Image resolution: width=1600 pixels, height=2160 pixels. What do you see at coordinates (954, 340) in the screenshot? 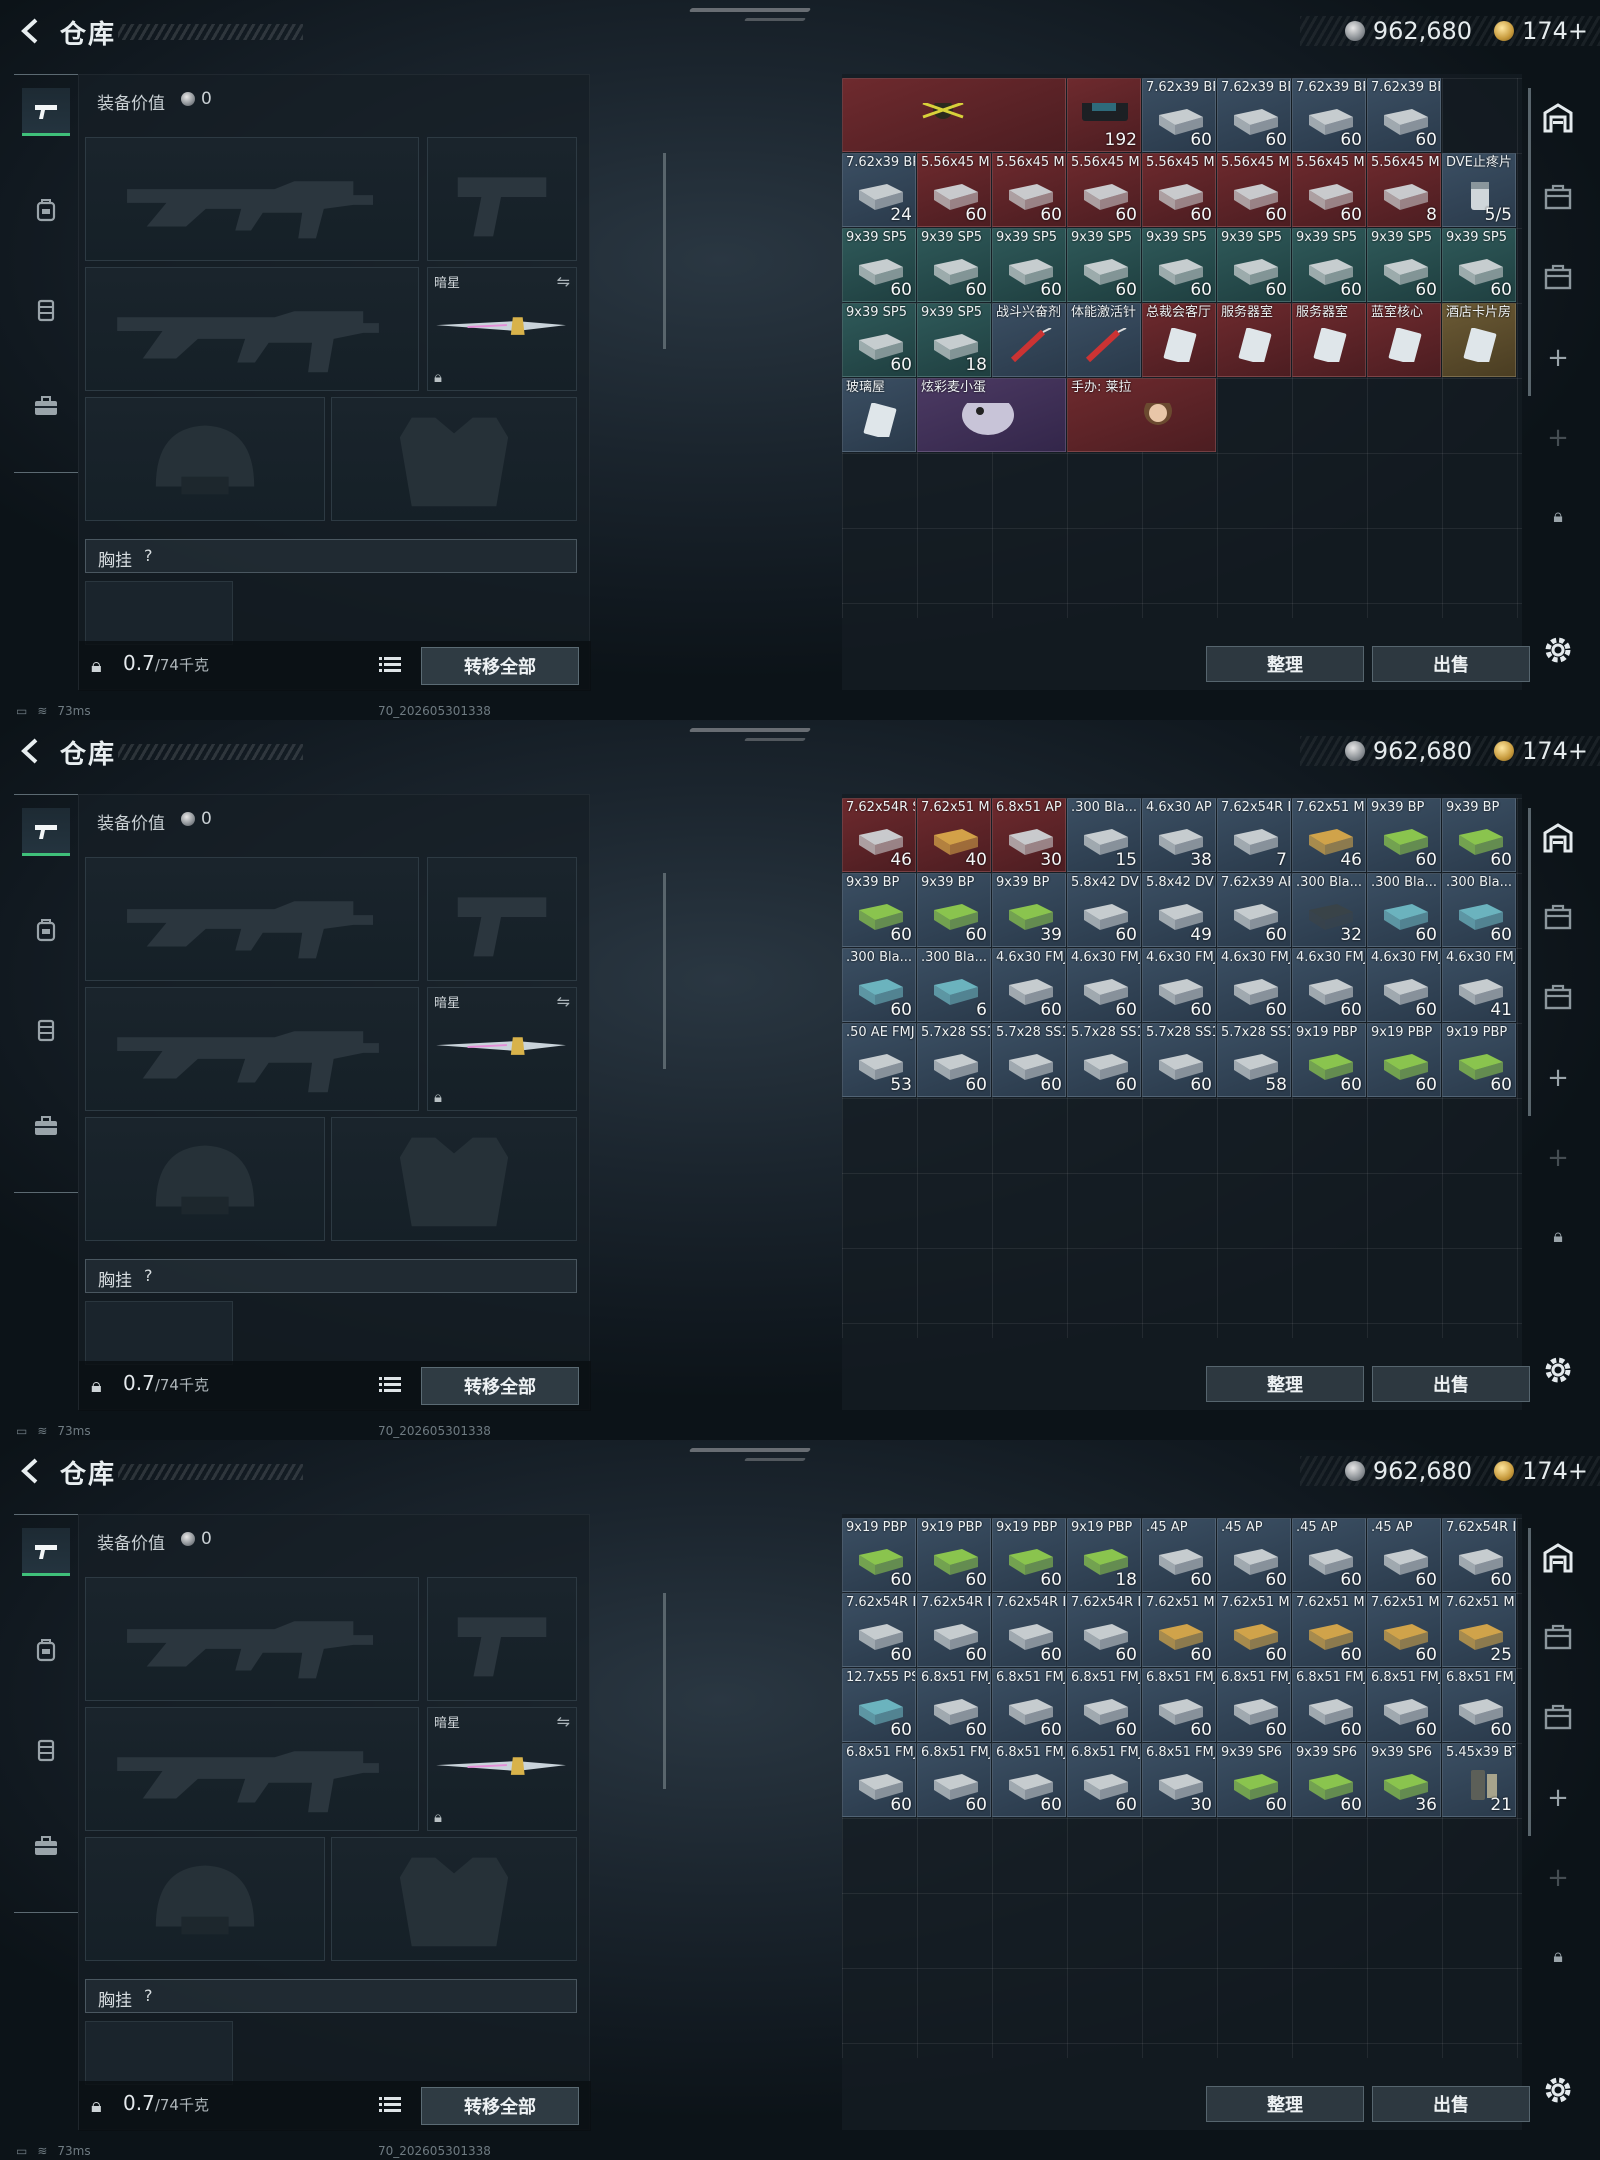
I see `stash-item: 9x39 SP5 18` at bounding box center [954, 340].